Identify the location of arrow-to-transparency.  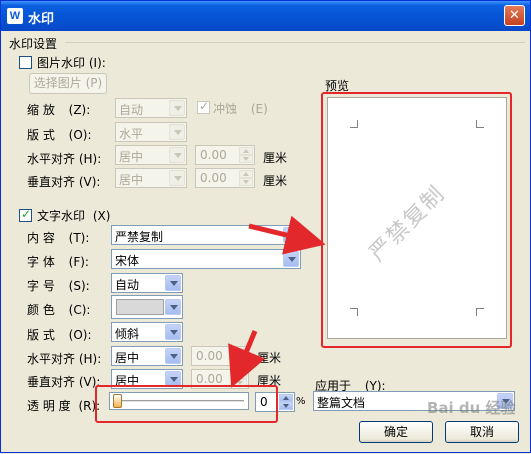
(247, 359).